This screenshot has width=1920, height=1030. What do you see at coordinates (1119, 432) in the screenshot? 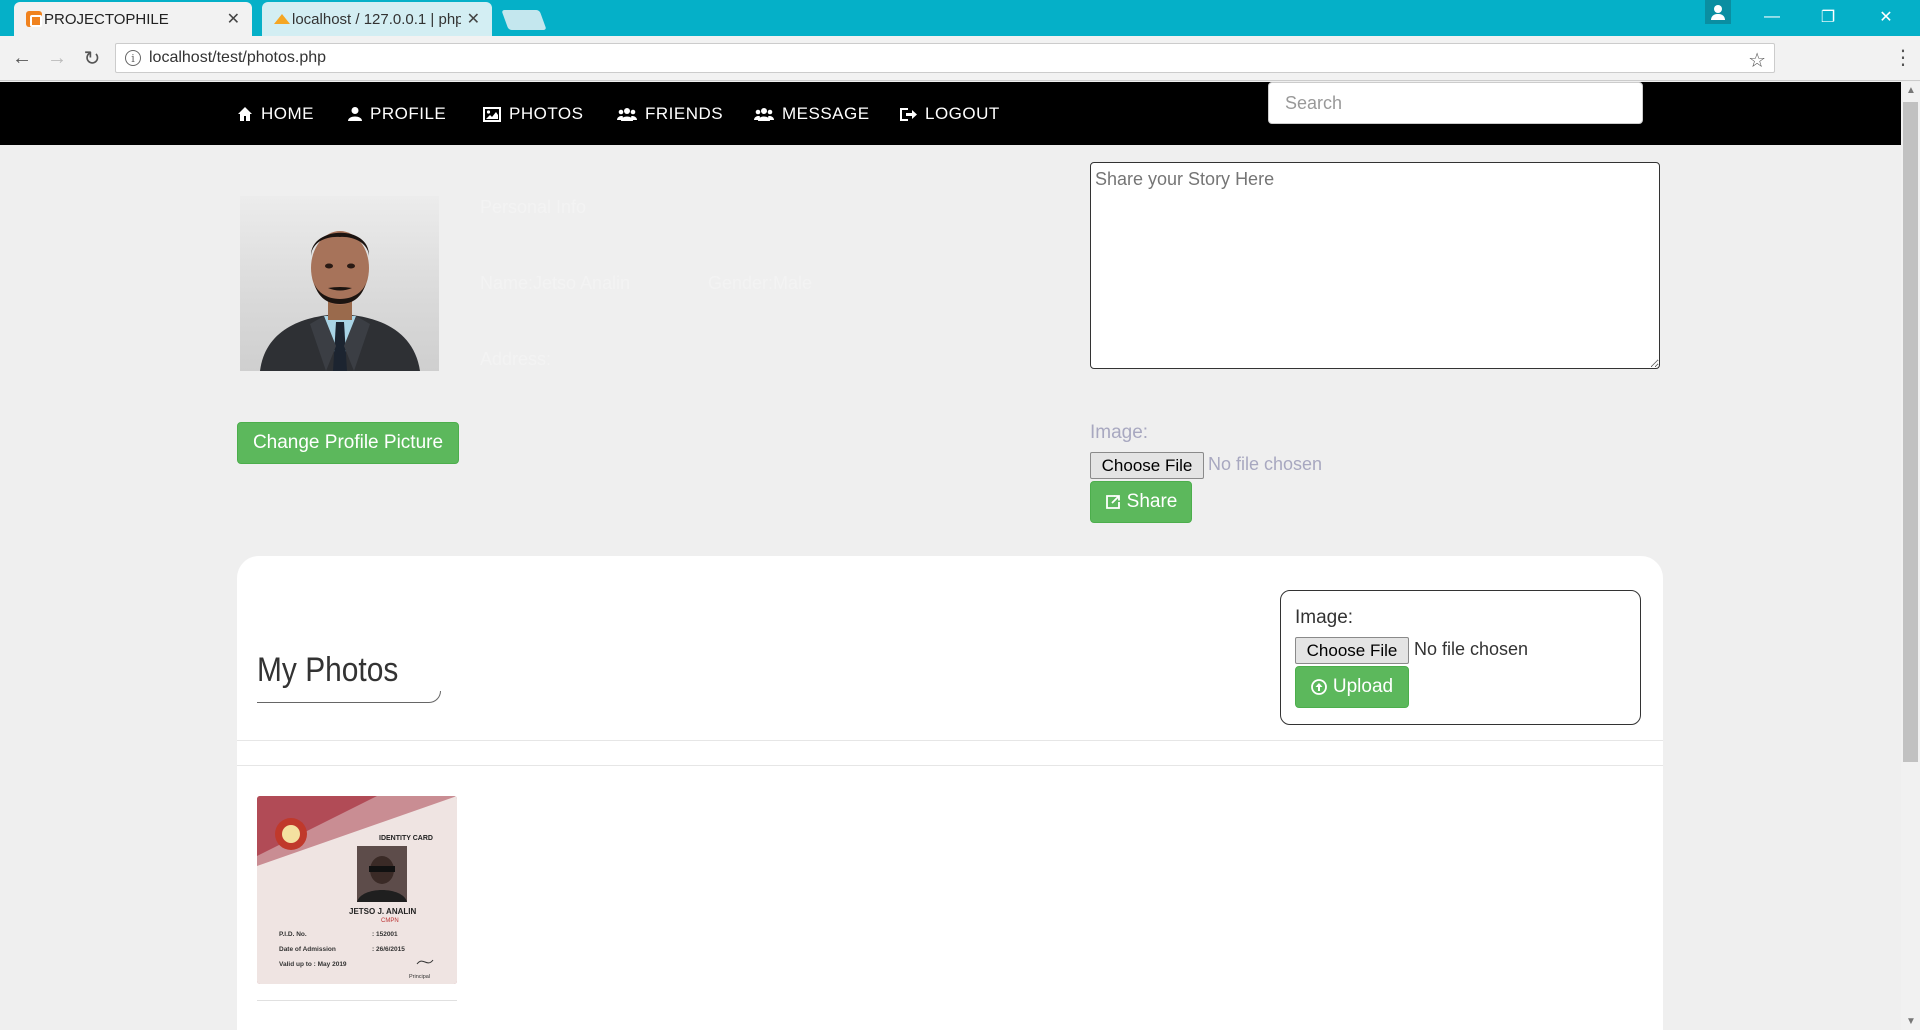
I see `share-image-label: Image:` at bounding box center [1119, 432].